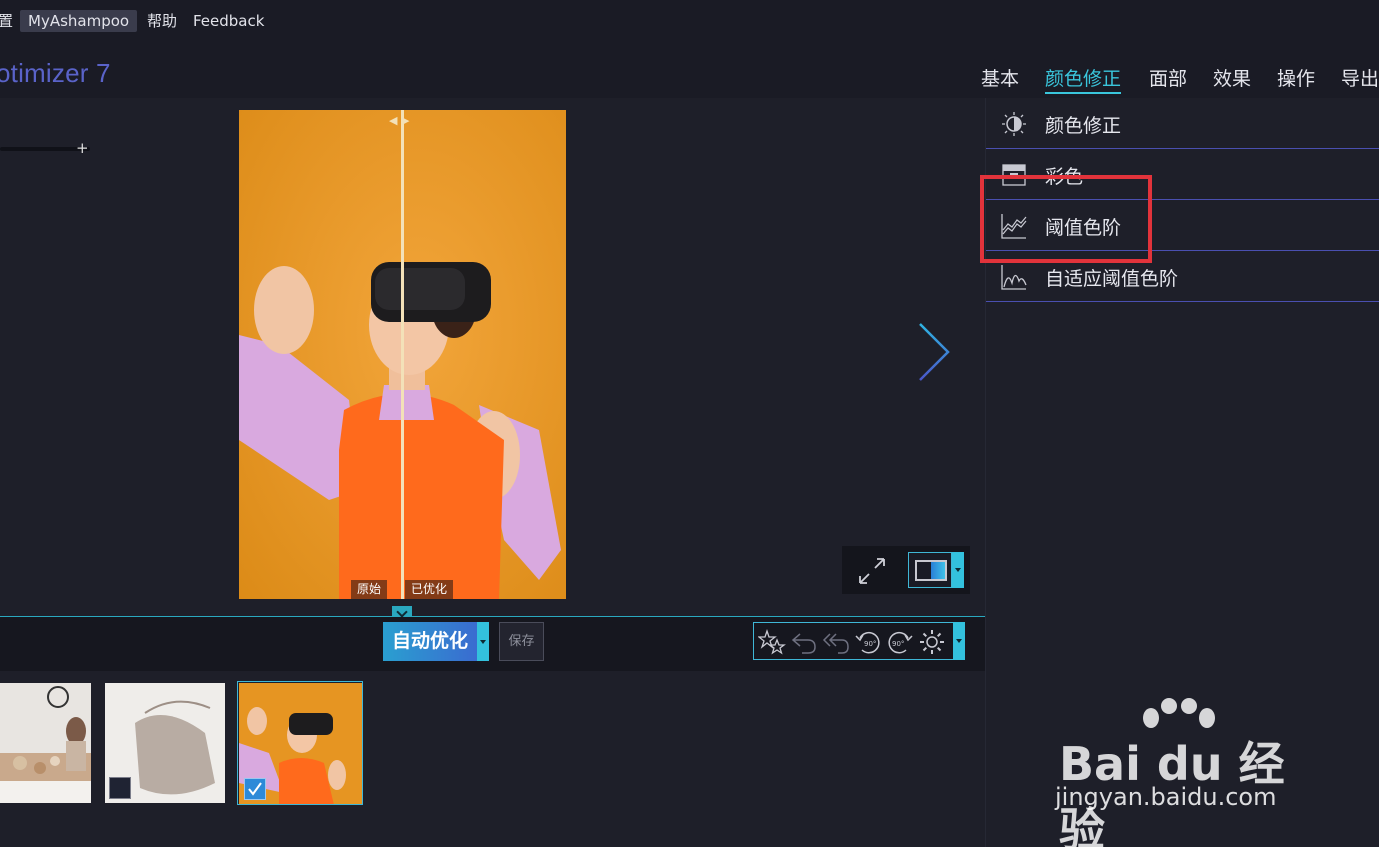  What do you see at coordinates (55, 73) in the screenshot?
I see `app-title: otimizer 7` at bounding box center [55, 73].